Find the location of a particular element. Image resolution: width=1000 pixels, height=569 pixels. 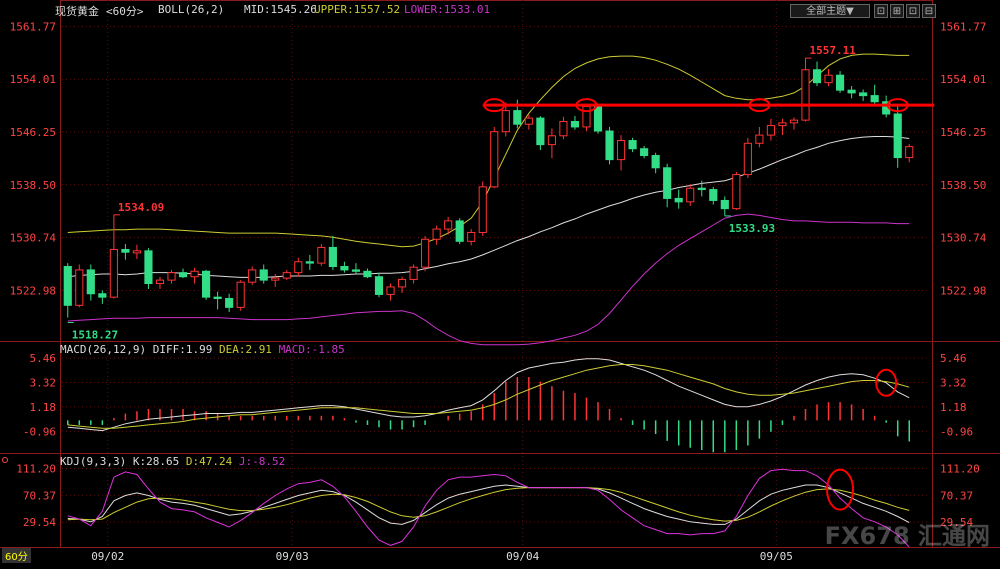

minimize-icon: ⊟ is located at coordinates (929, 11).